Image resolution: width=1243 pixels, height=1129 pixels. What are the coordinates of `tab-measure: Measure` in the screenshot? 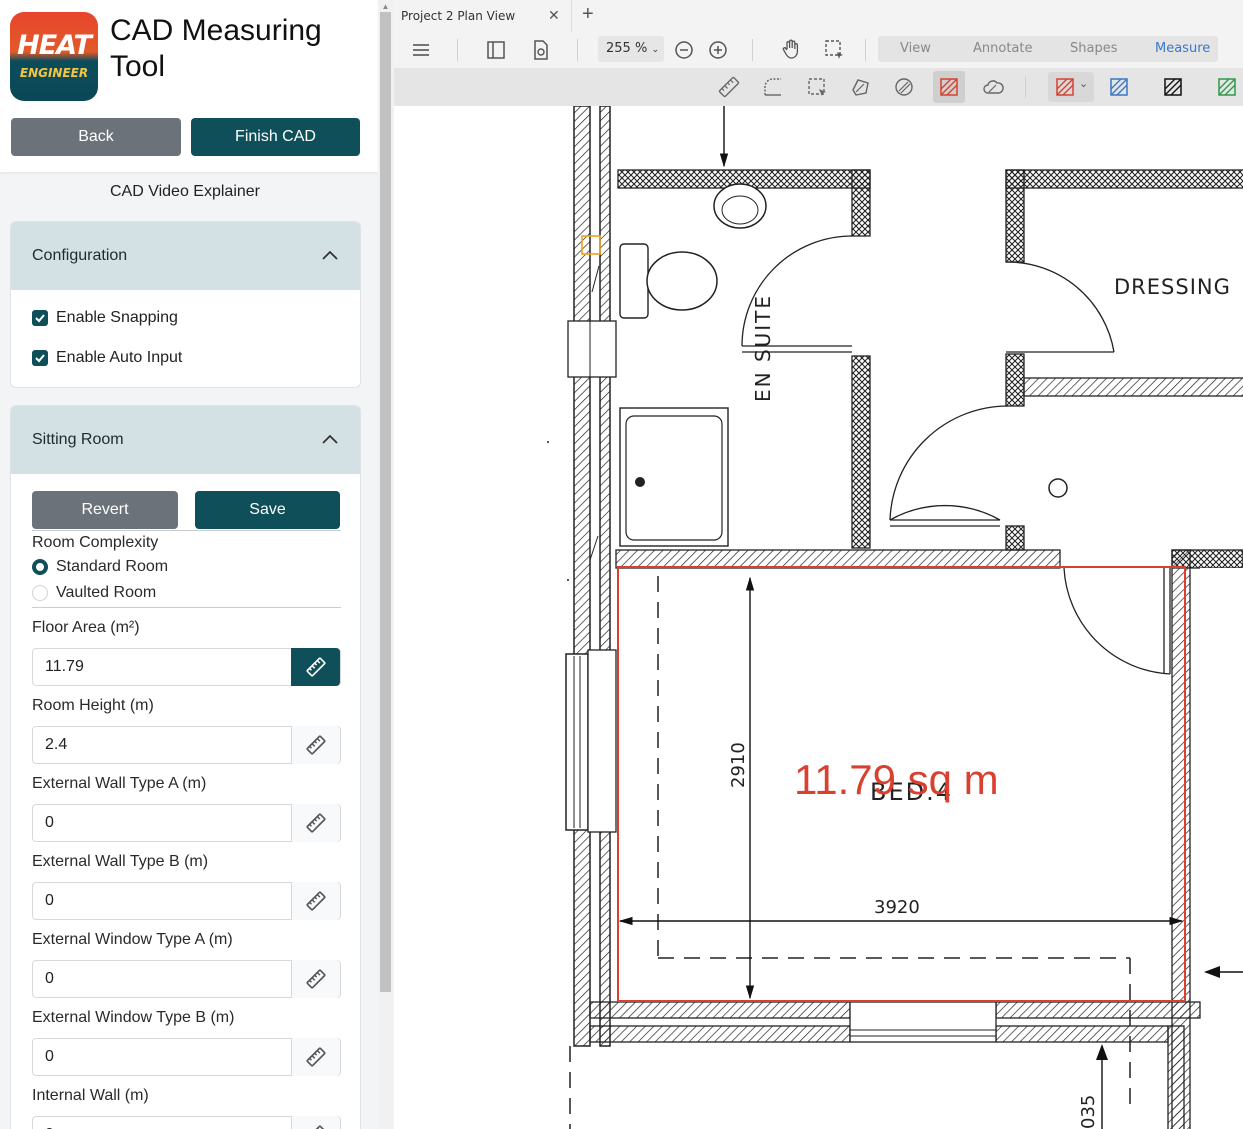 It's located at (1182, 48).